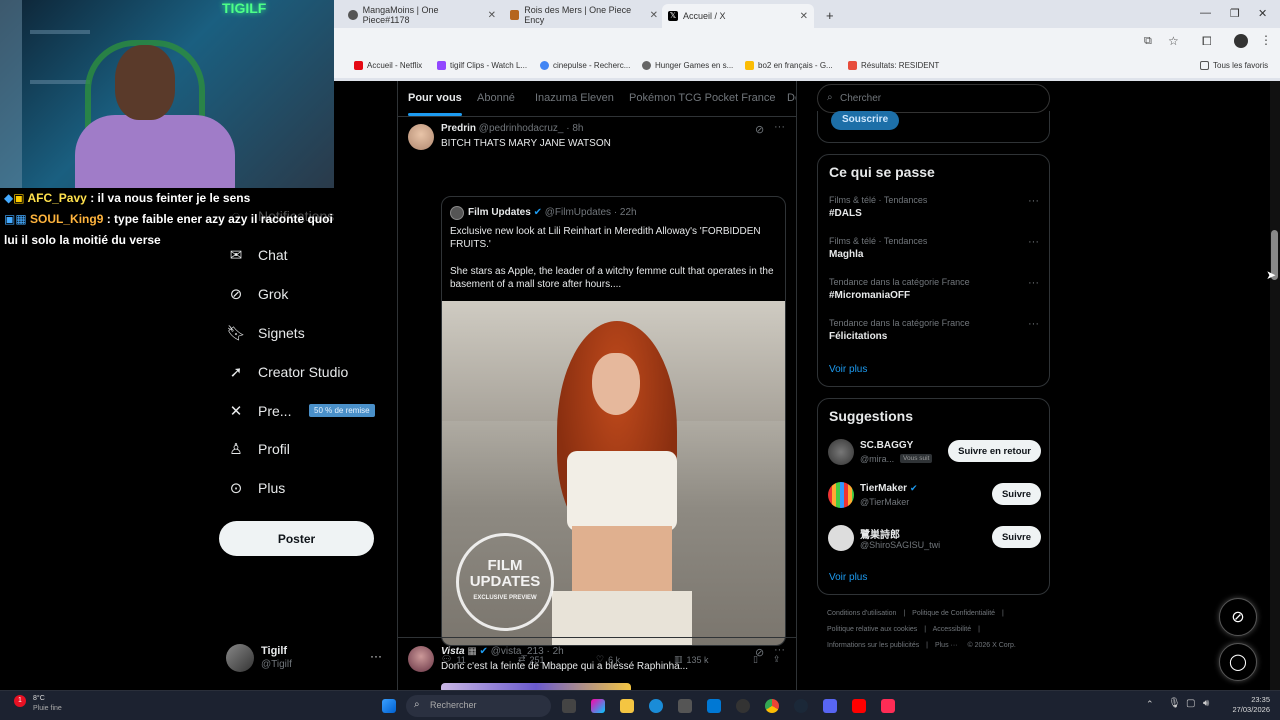  What do you see at coordinates (1235, 13) in the screenshot?
I see `restore-icon: ❐` at bounding box center [1235, 13].